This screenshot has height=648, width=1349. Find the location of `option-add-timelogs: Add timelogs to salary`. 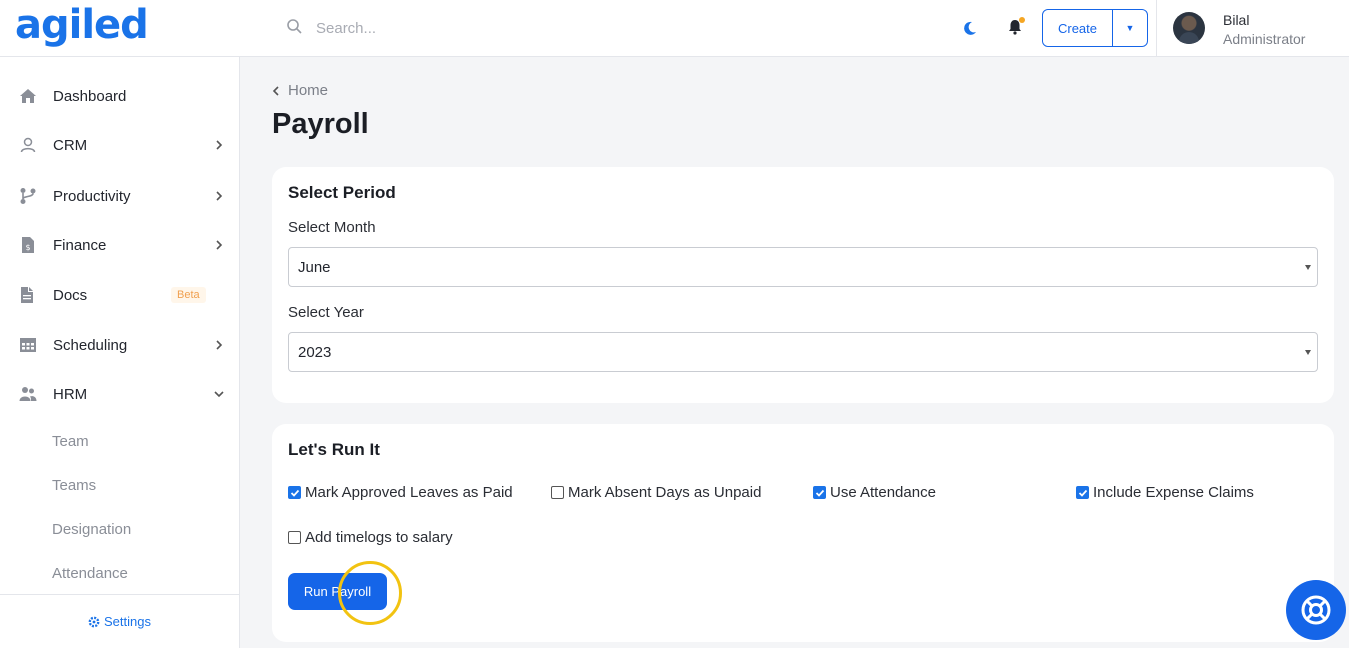

option-add-timelogs: Add timelogs to salary is located at coordinates (370, 537).